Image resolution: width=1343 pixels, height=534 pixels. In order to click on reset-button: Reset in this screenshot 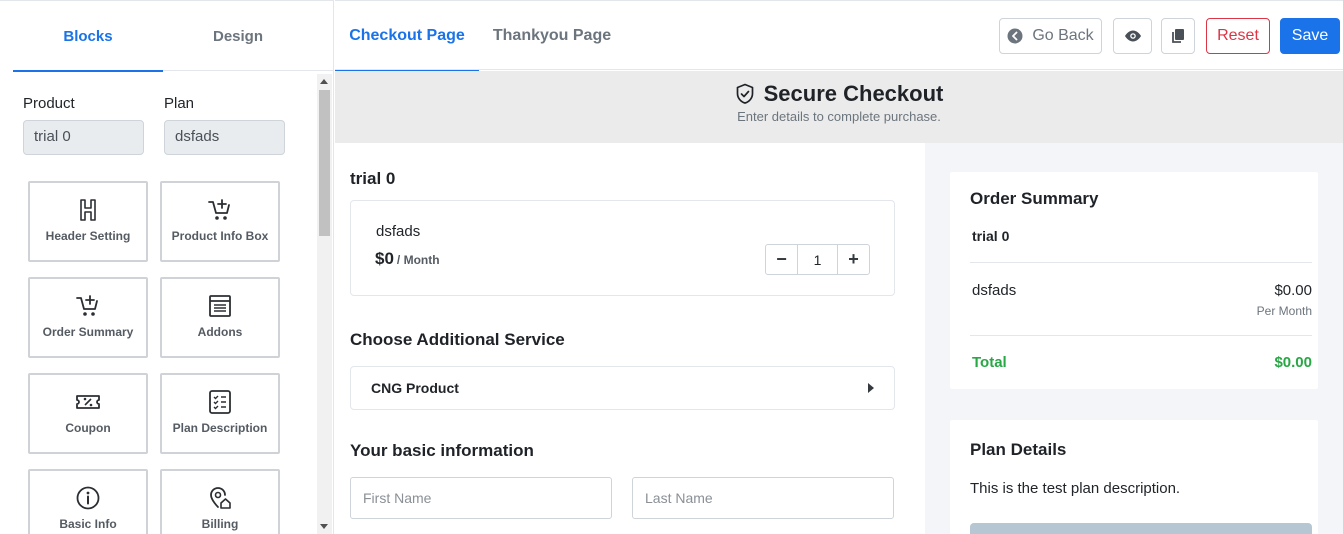, I will do `click(1238, 36)`.